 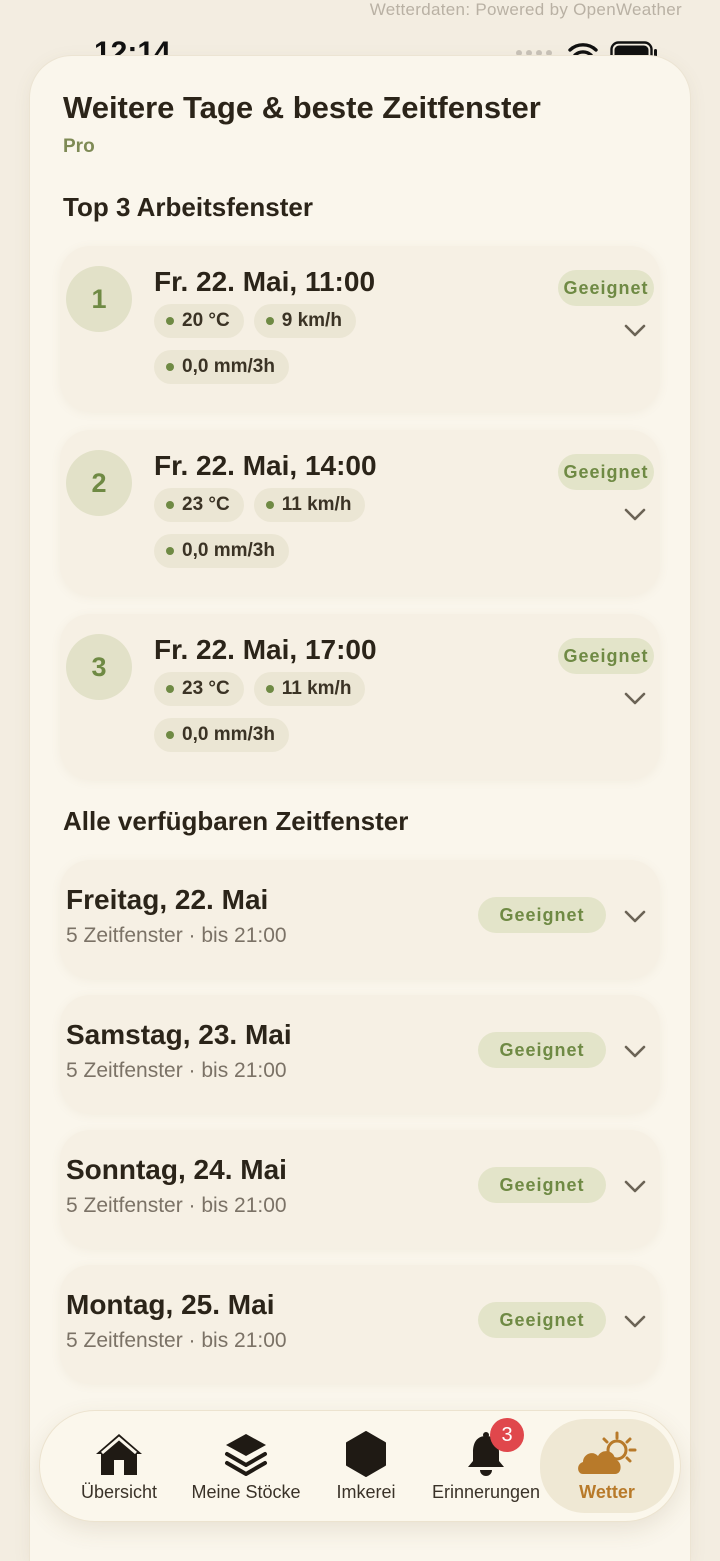 What do you see at coordinates (525, 9) in the screenshot?
I see `weather-attribution: Wetterdaten: Powered by OpenWeather` at bounding box center [525, 9].